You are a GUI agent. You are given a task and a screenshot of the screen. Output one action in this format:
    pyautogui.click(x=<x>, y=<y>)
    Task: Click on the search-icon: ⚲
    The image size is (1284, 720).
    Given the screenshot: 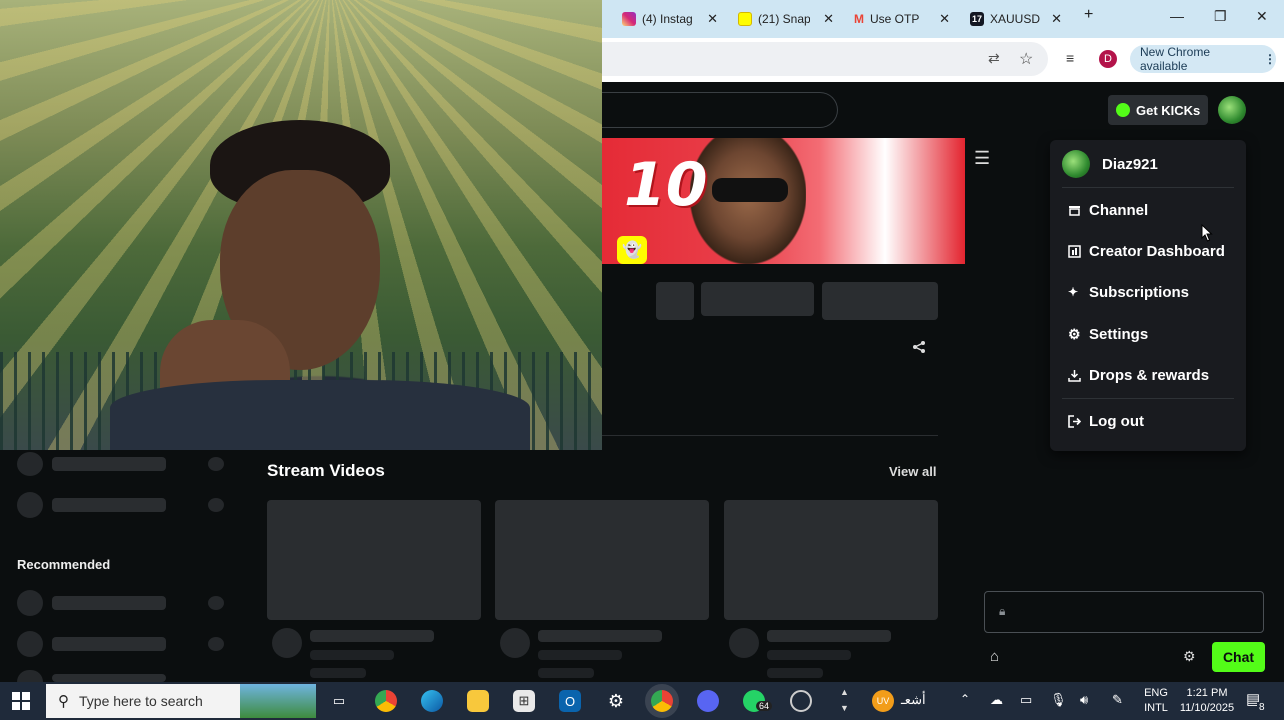 What is the action you would take?
    pyautogui.click(x=63, y=701)
    